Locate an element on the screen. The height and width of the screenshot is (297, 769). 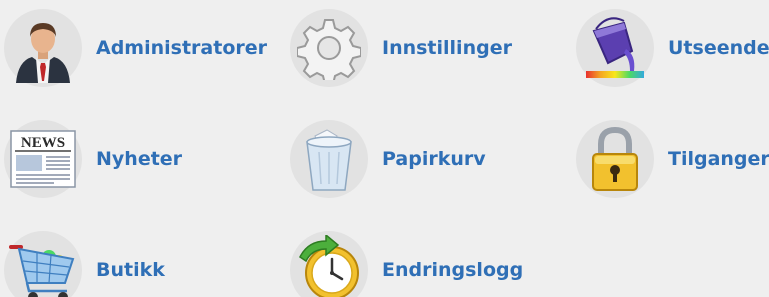
padlock-icon is located at coordinates (615, 159).